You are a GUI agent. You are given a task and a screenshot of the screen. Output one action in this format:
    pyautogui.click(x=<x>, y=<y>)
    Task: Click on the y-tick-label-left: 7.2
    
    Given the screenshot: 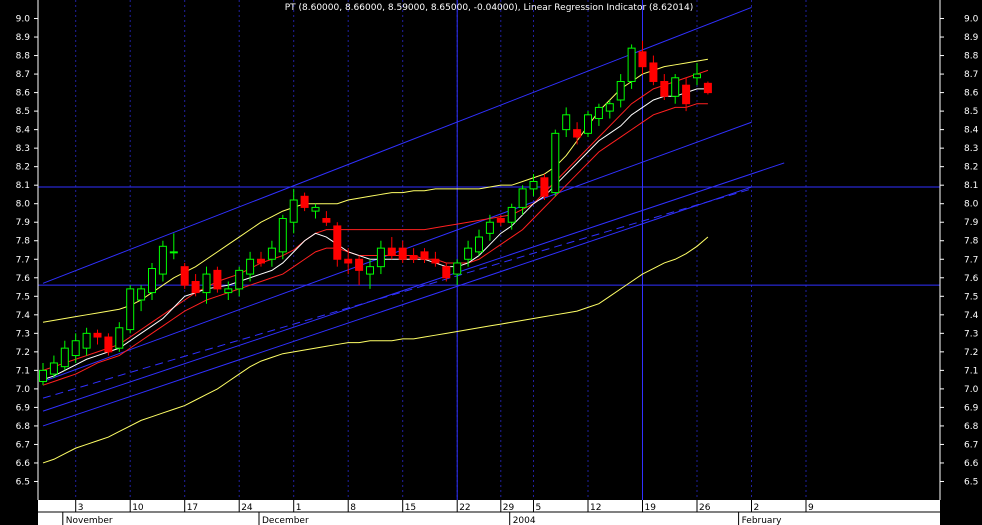 What is the action you would take?
    pyautogui.click(x=23, y=353)
    